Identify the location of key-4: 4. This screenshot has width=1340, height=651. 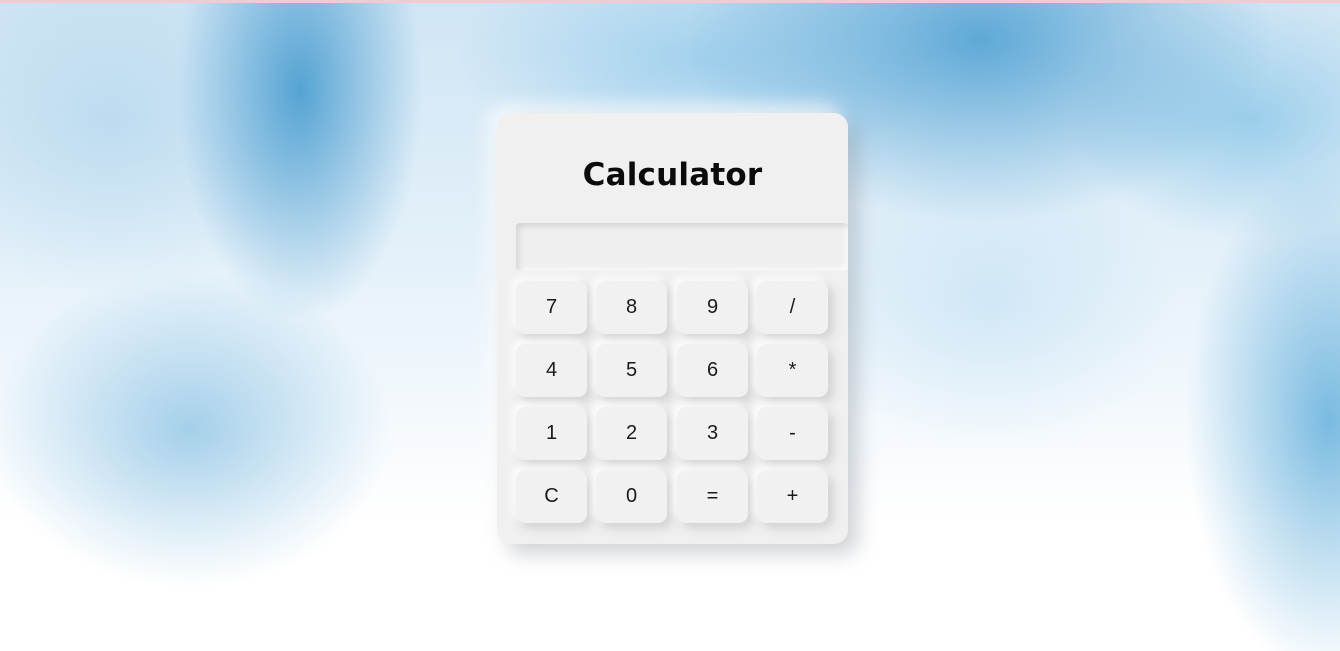
(551, 370).